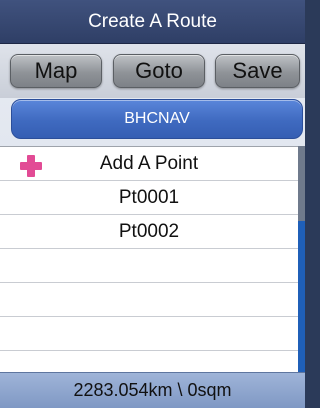  I want to click on route-name-button: BHCNAV, so click(157, 119).